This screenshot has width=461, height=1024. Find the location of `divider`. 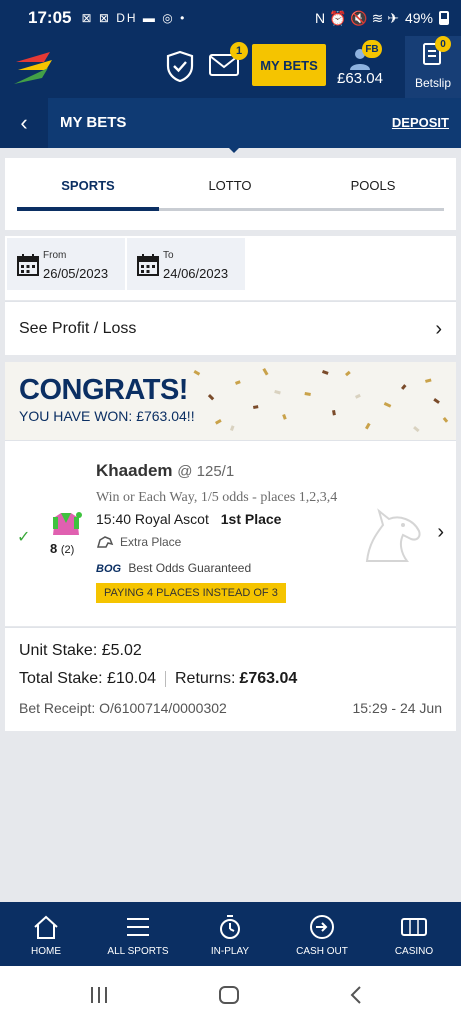

divider is located at coordinates (165, 679).